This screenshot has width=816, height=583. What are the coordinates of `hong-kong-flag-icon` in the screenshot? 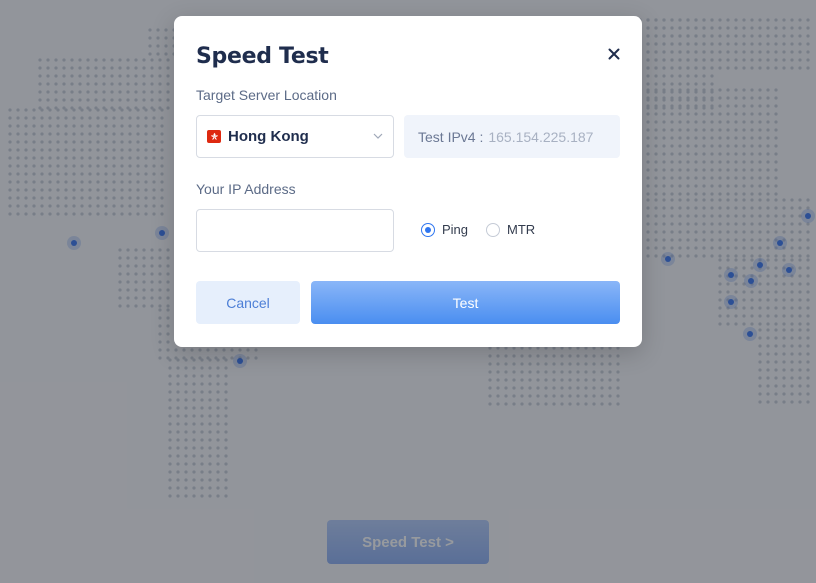 It's located at (214, 136).